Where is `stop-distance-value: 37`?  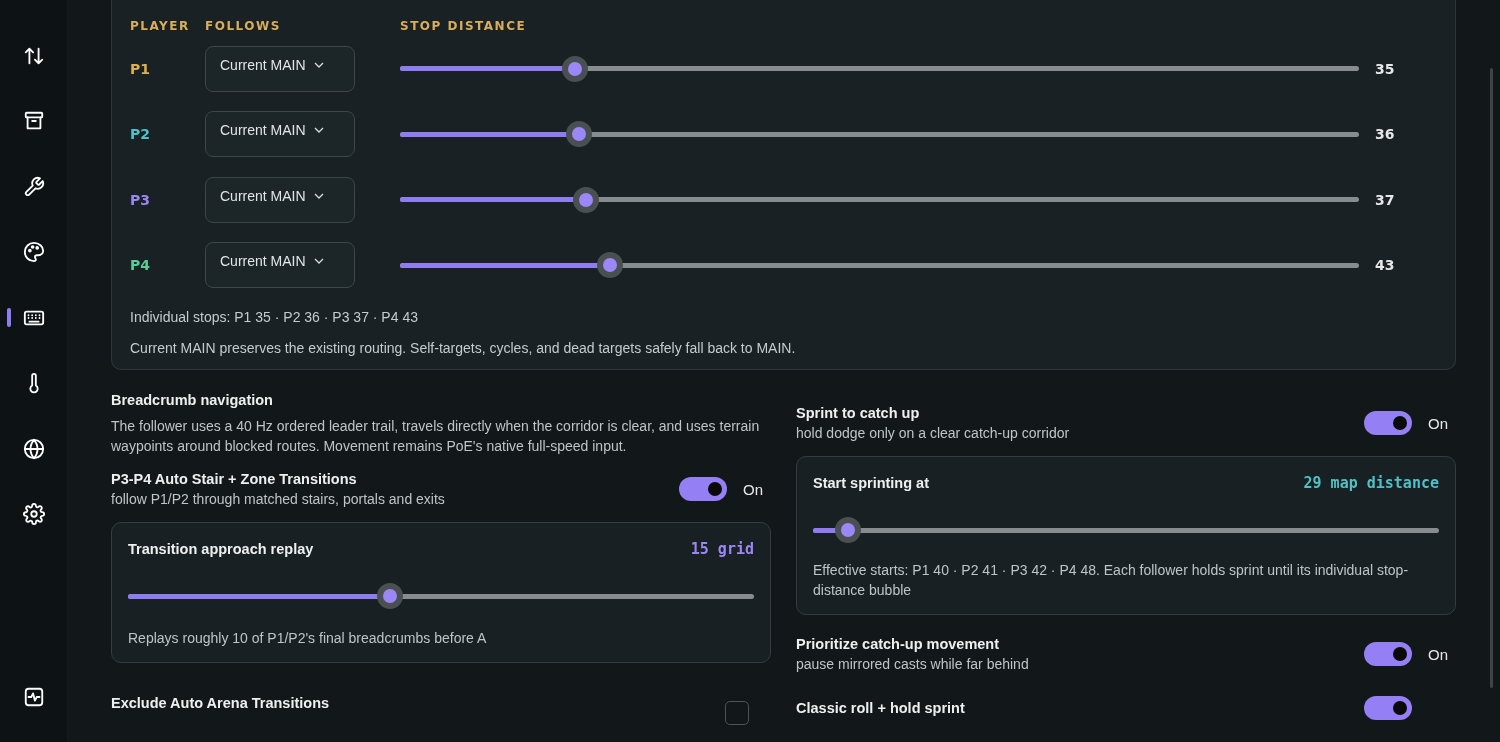
stop-distance-value: 37 is located at coordinates (1385, 199).